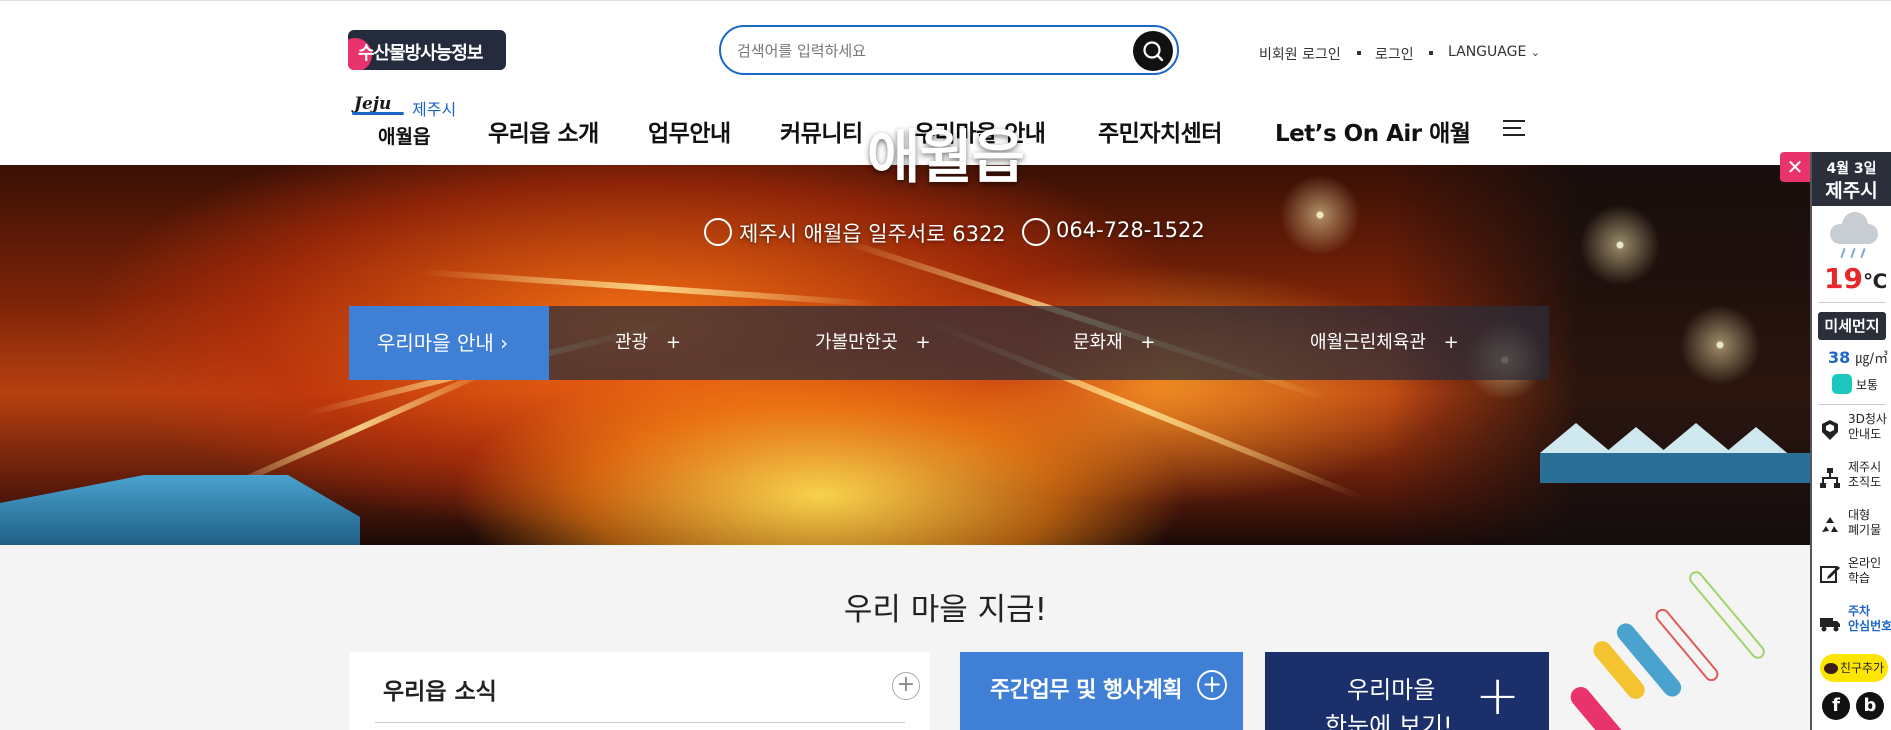  I want to click on quick-waste: 대형 폐기물, so click(1851, 526).